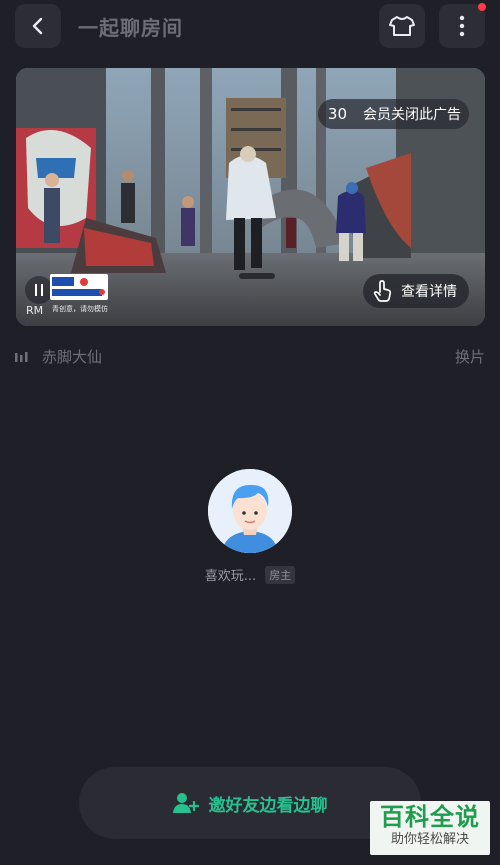  What do you see at coordinates (185, 803) in the screenshot?
I see `add-user-icon` at bounding box center [185, 803].